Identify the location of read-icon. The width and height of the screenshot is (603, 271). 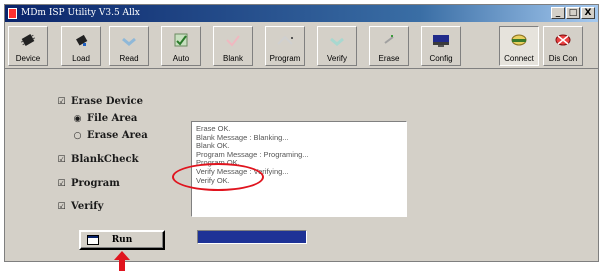
(129, 41).